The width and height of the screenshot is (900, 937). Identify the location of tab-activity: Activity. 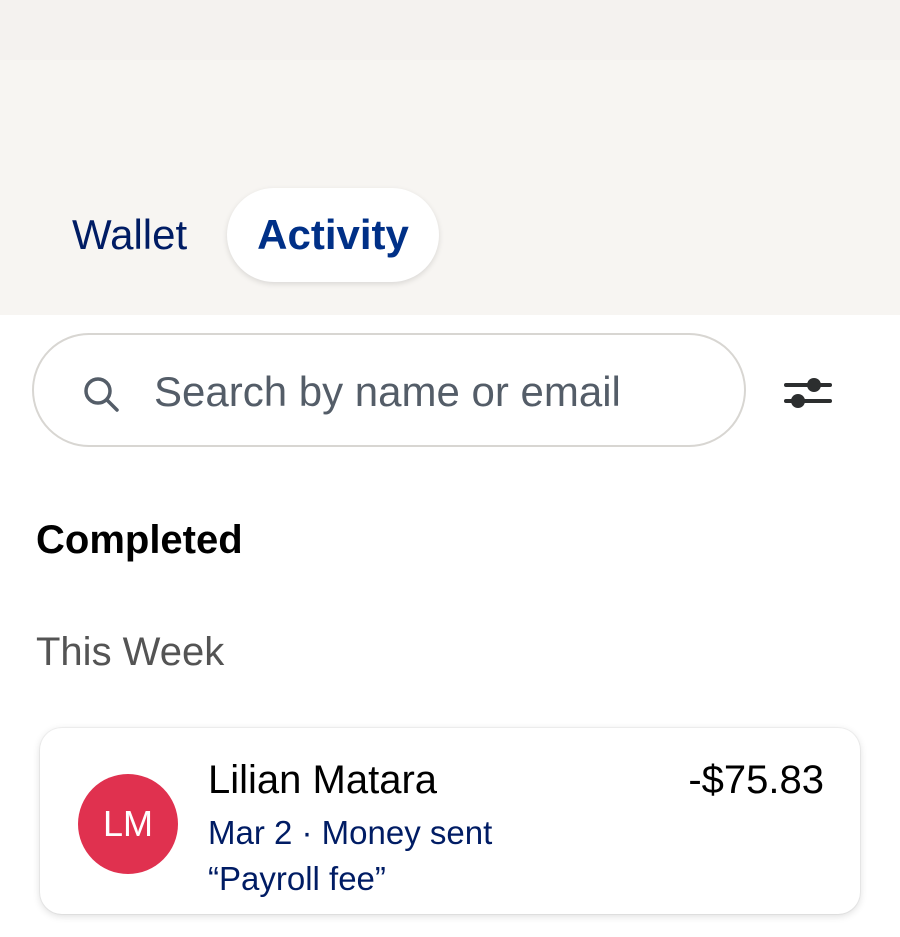
(333, 235).